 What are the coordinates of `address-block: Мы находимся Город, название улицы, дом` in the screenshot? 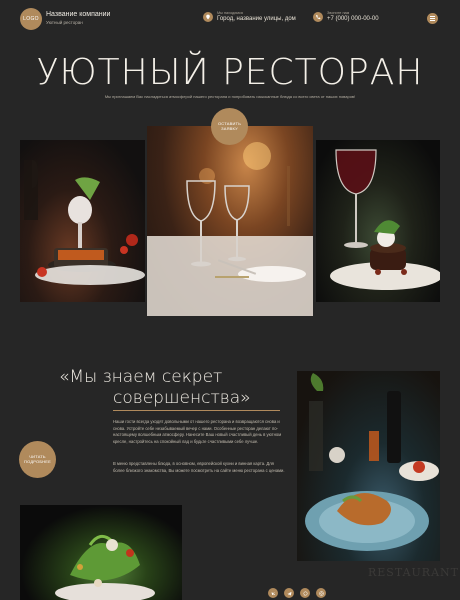 It's located at (249, 16).